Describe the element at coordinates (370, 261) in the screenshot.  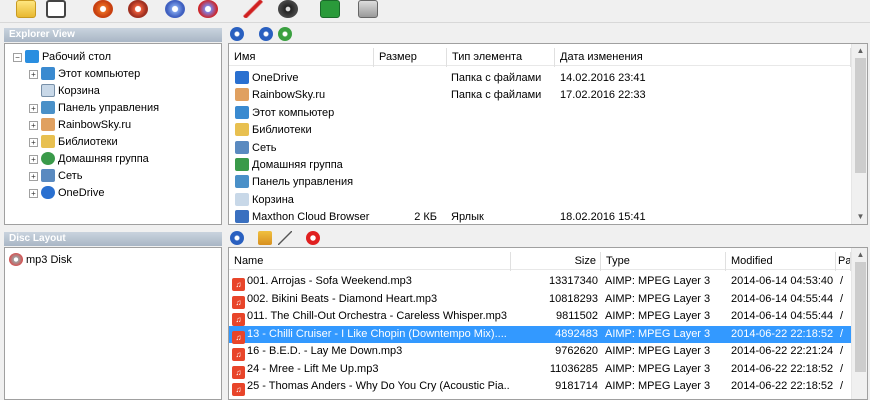
I see `col-name: Name` at that location.